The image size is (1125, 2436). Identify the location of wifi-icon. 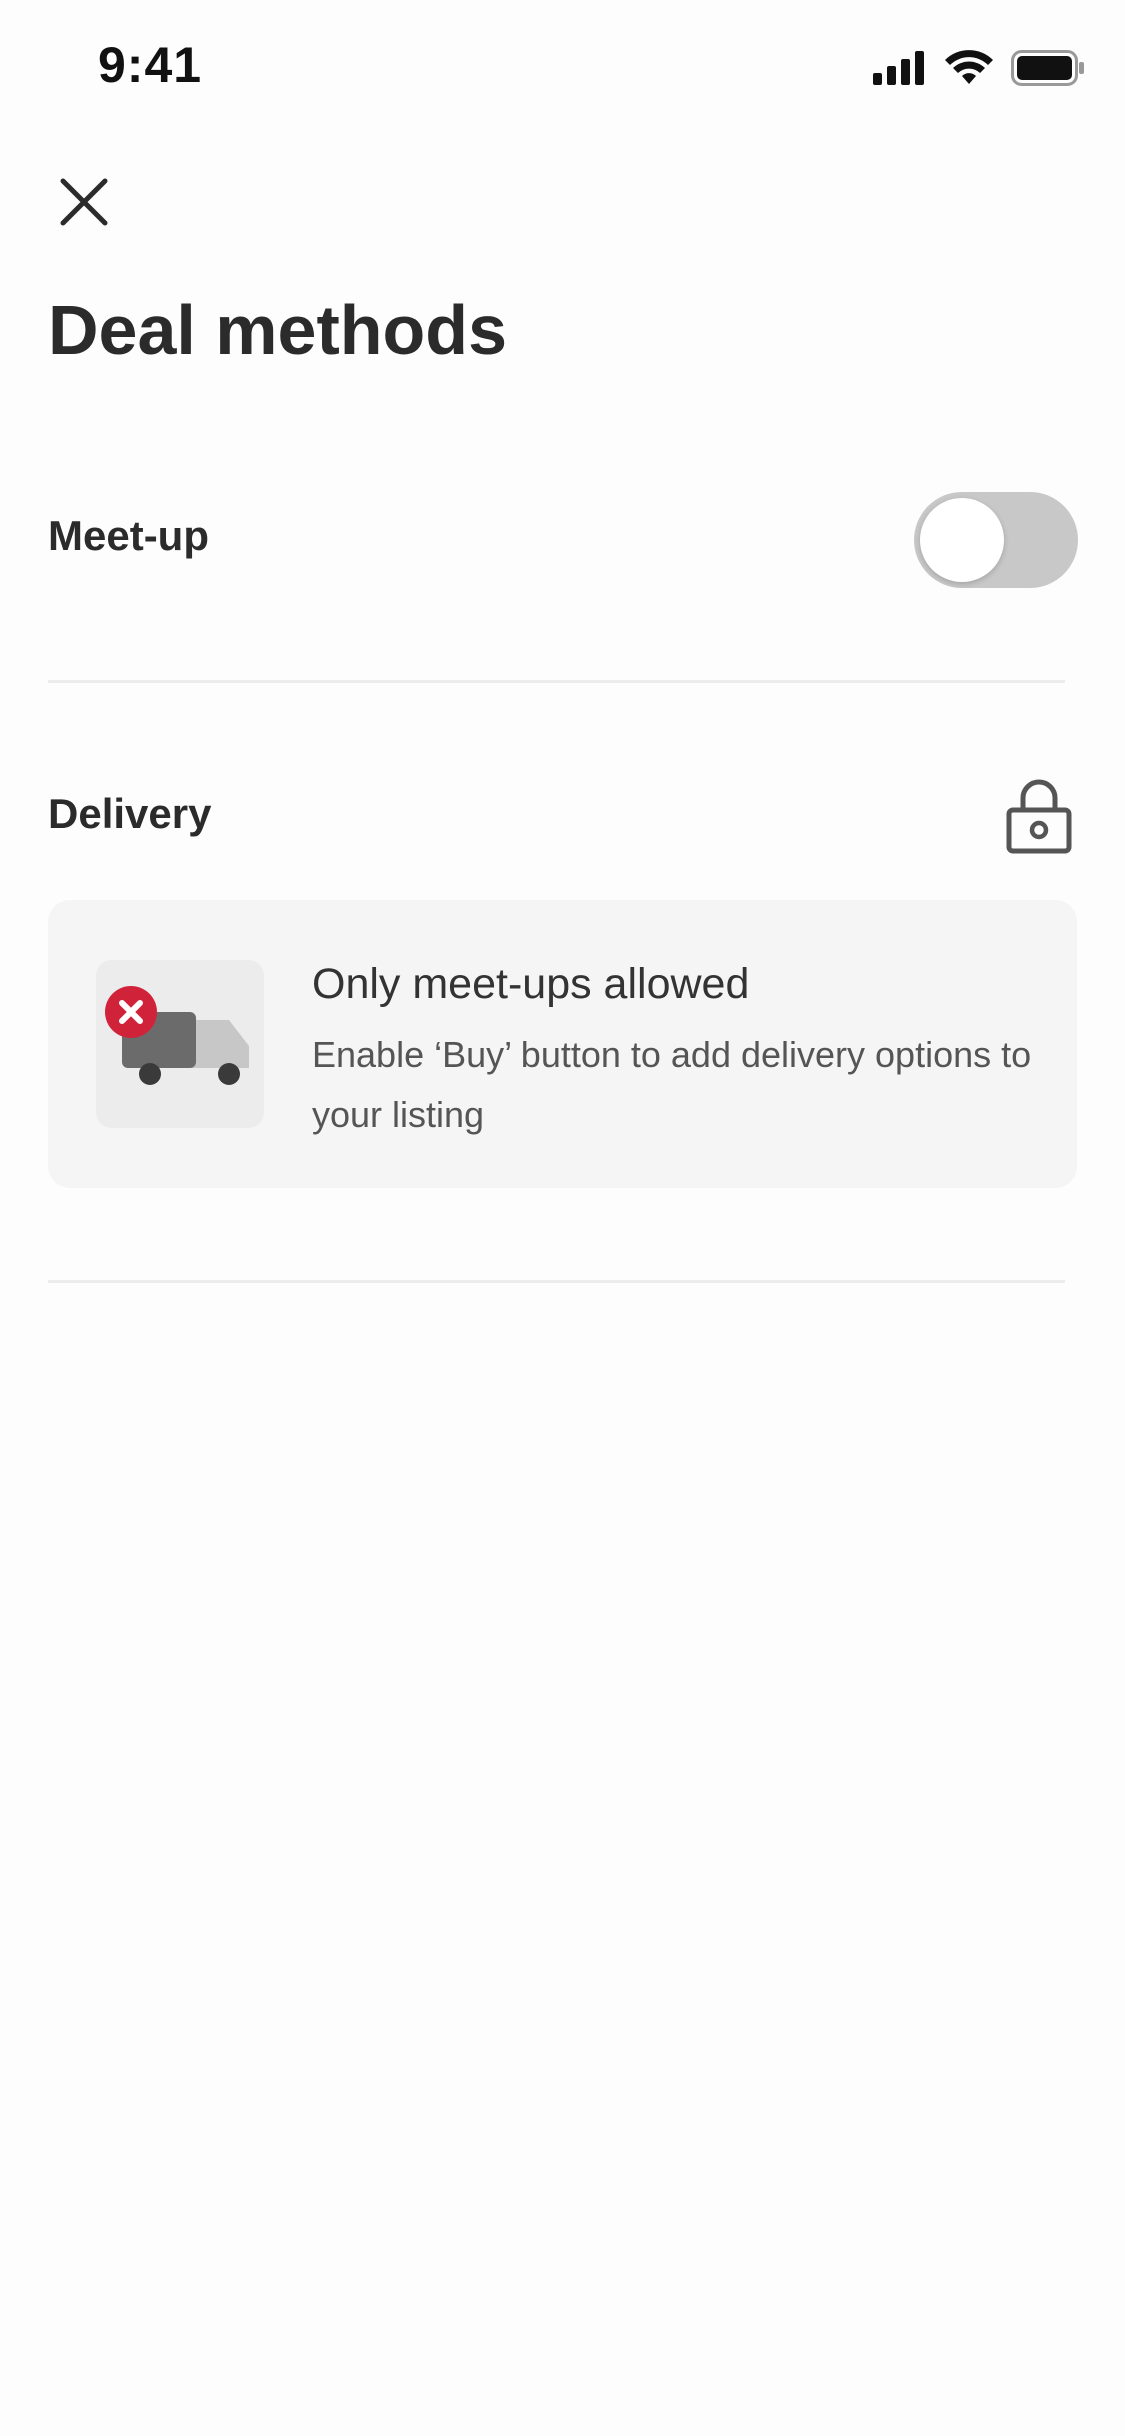
(969, 67).